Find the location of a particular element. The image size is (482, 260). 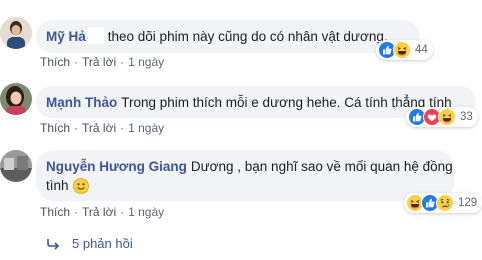

reactions-summary: 129 is located at coordinates (443, 203).